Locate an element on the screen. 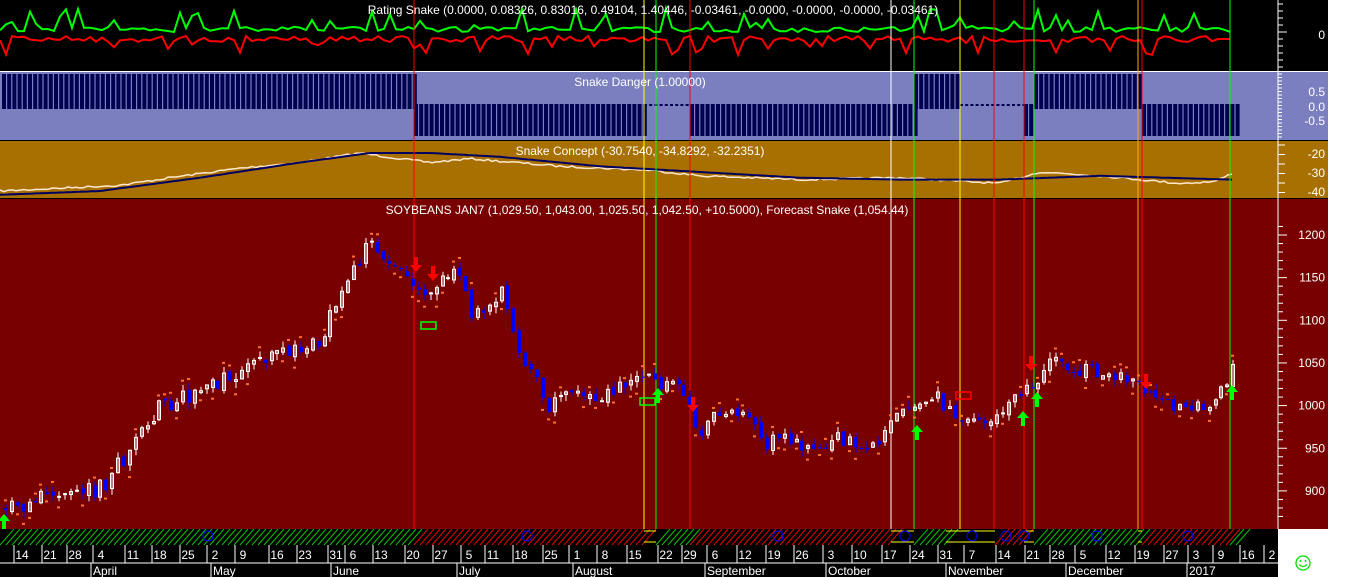 This screenshot has width=1352, height=577. date-label: 22 is located at coordinates (666, 555).